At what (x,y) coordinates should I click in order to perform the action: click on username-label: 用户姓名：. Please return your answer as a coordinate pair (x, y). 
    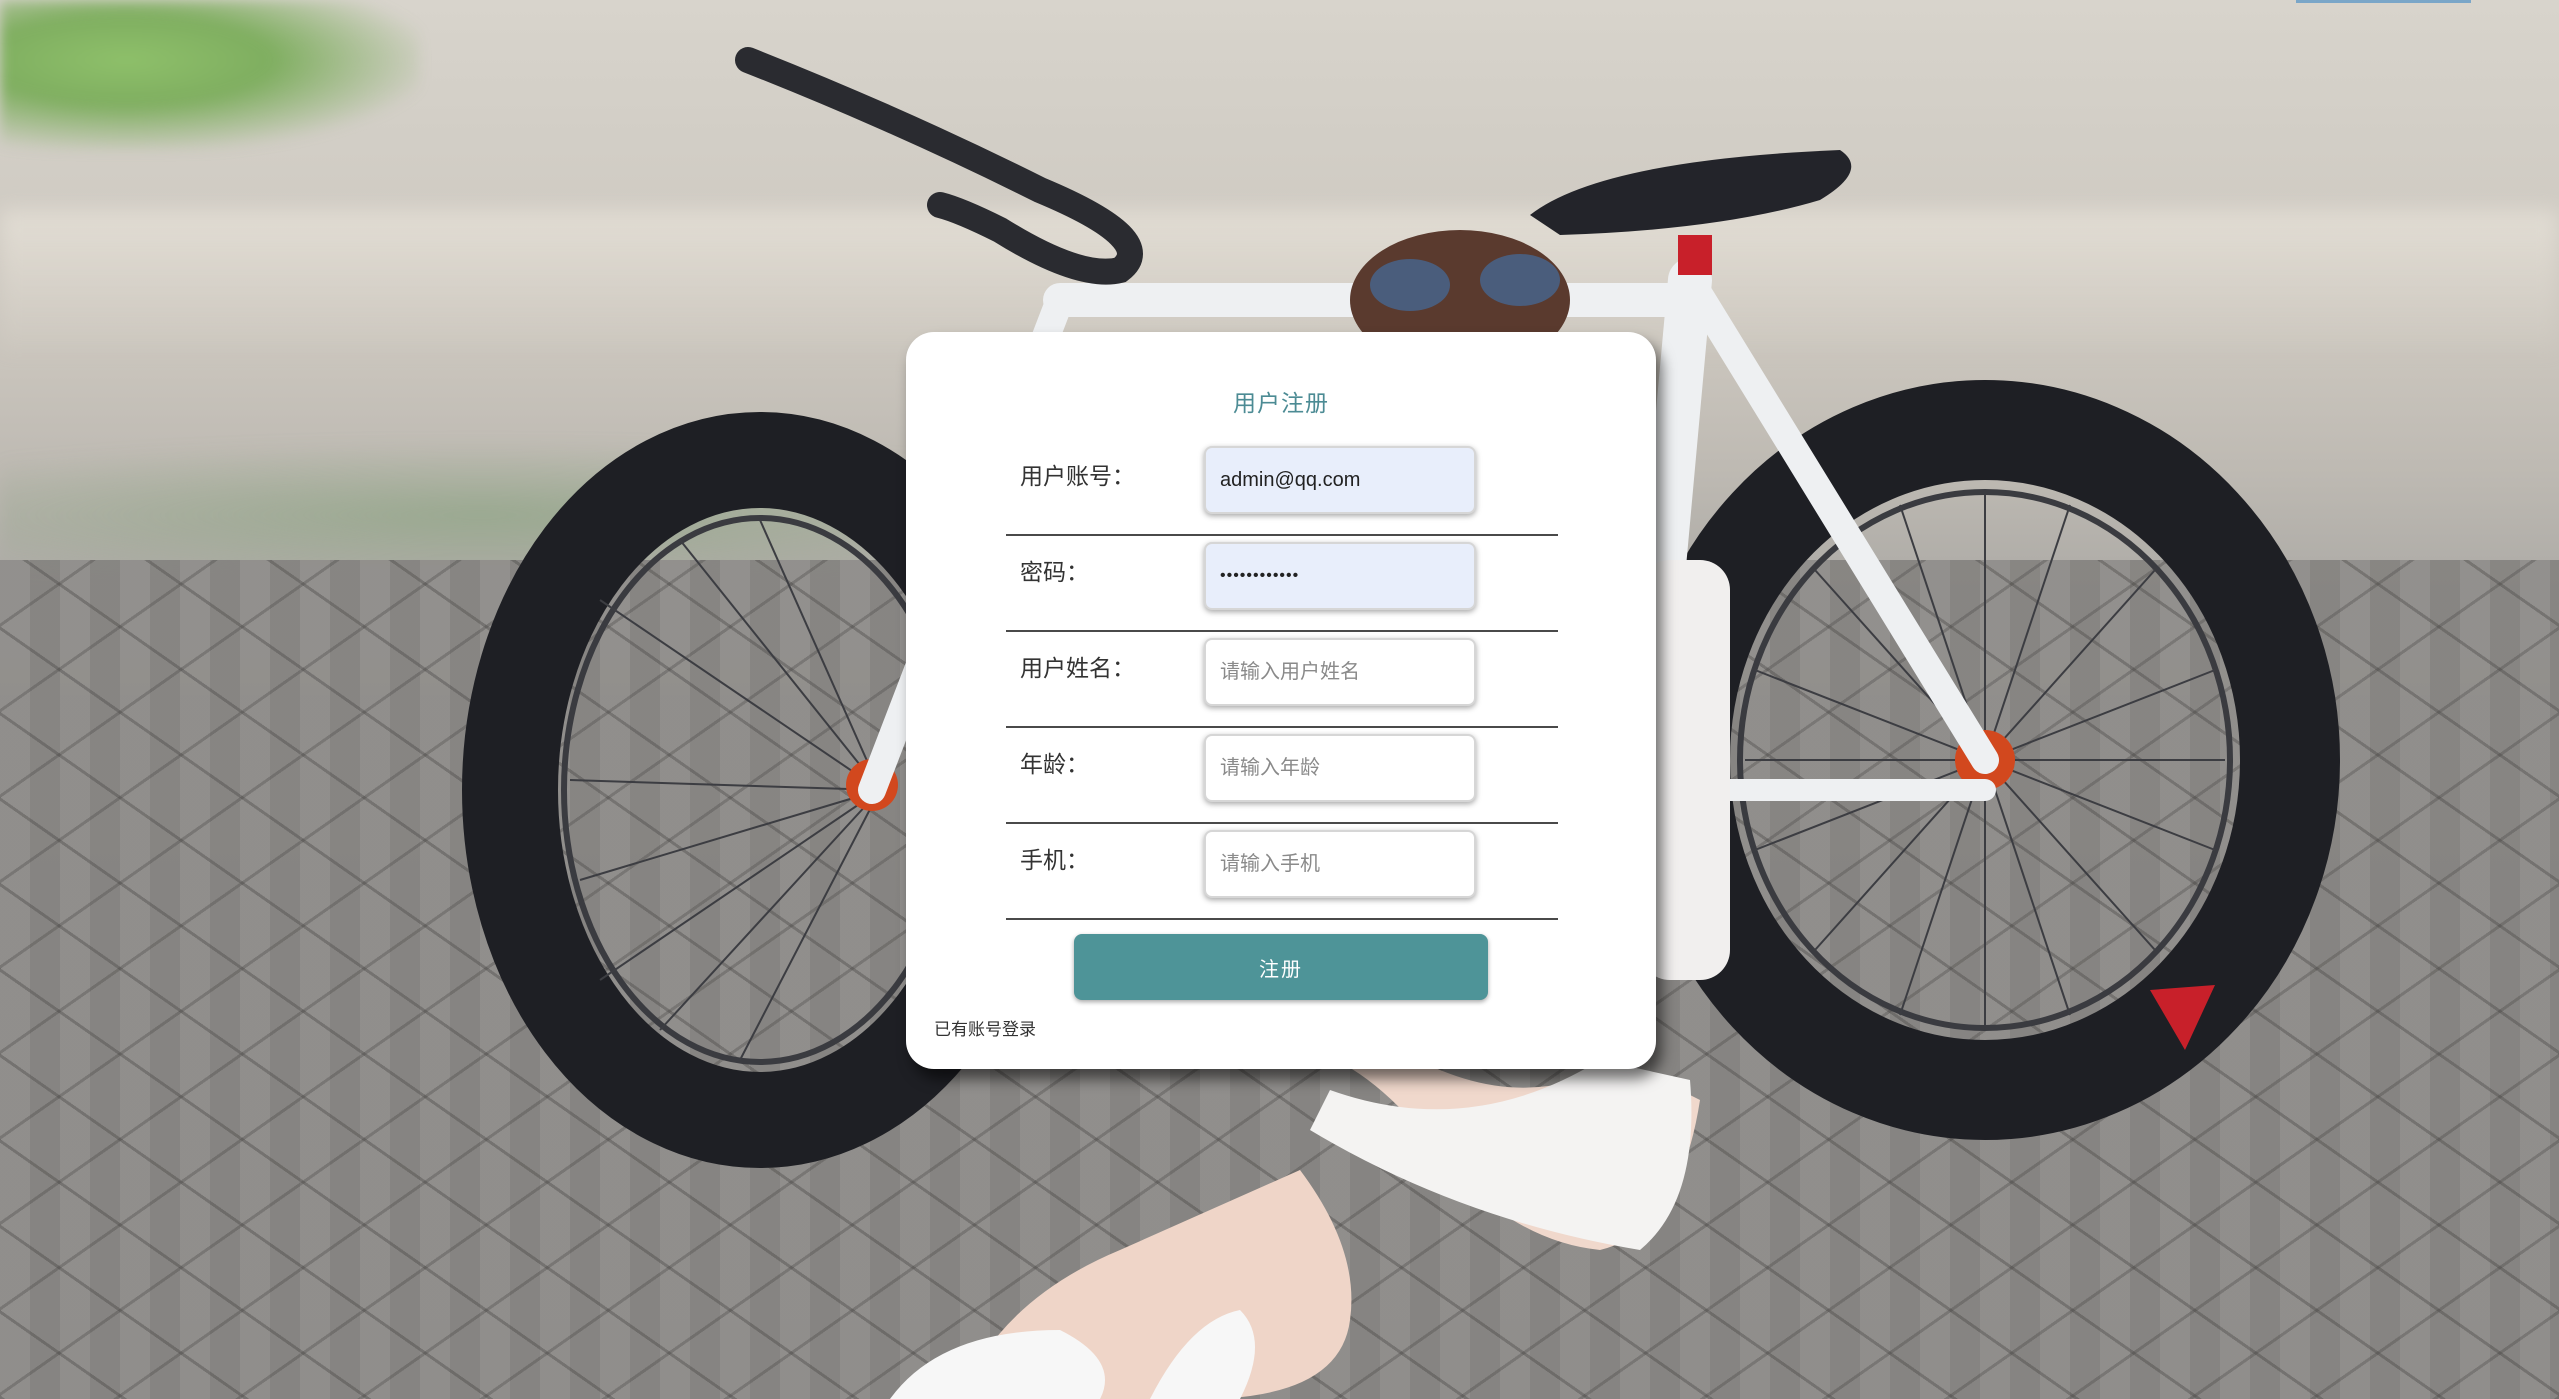
    Looking at the image, I should click on (1077, 669).